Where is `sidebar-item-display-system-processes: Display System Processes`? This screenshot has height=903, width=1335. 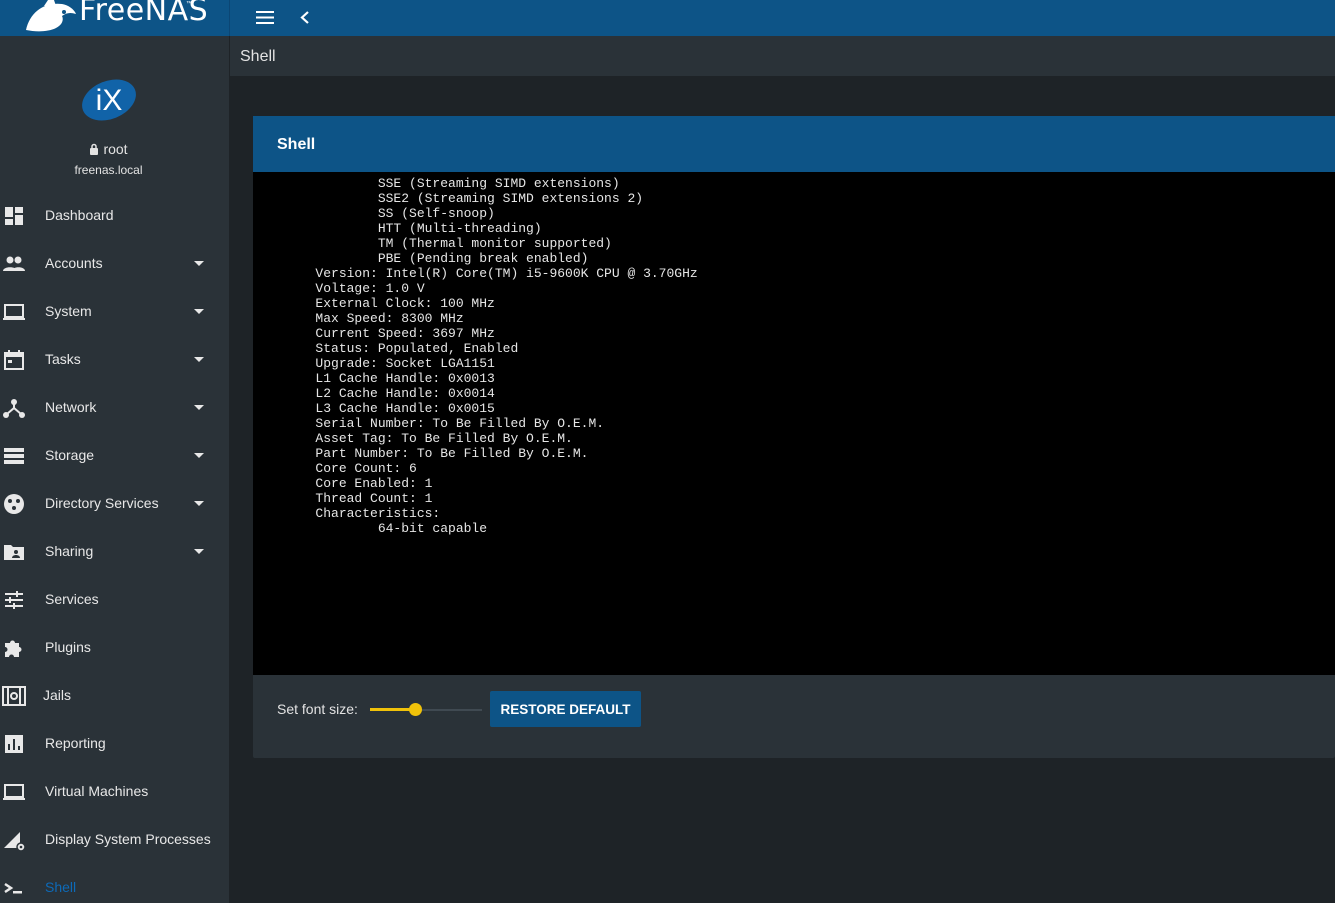 sidebar-item-display-system-processes: Display System Processes is located at coordinates (114, 840).